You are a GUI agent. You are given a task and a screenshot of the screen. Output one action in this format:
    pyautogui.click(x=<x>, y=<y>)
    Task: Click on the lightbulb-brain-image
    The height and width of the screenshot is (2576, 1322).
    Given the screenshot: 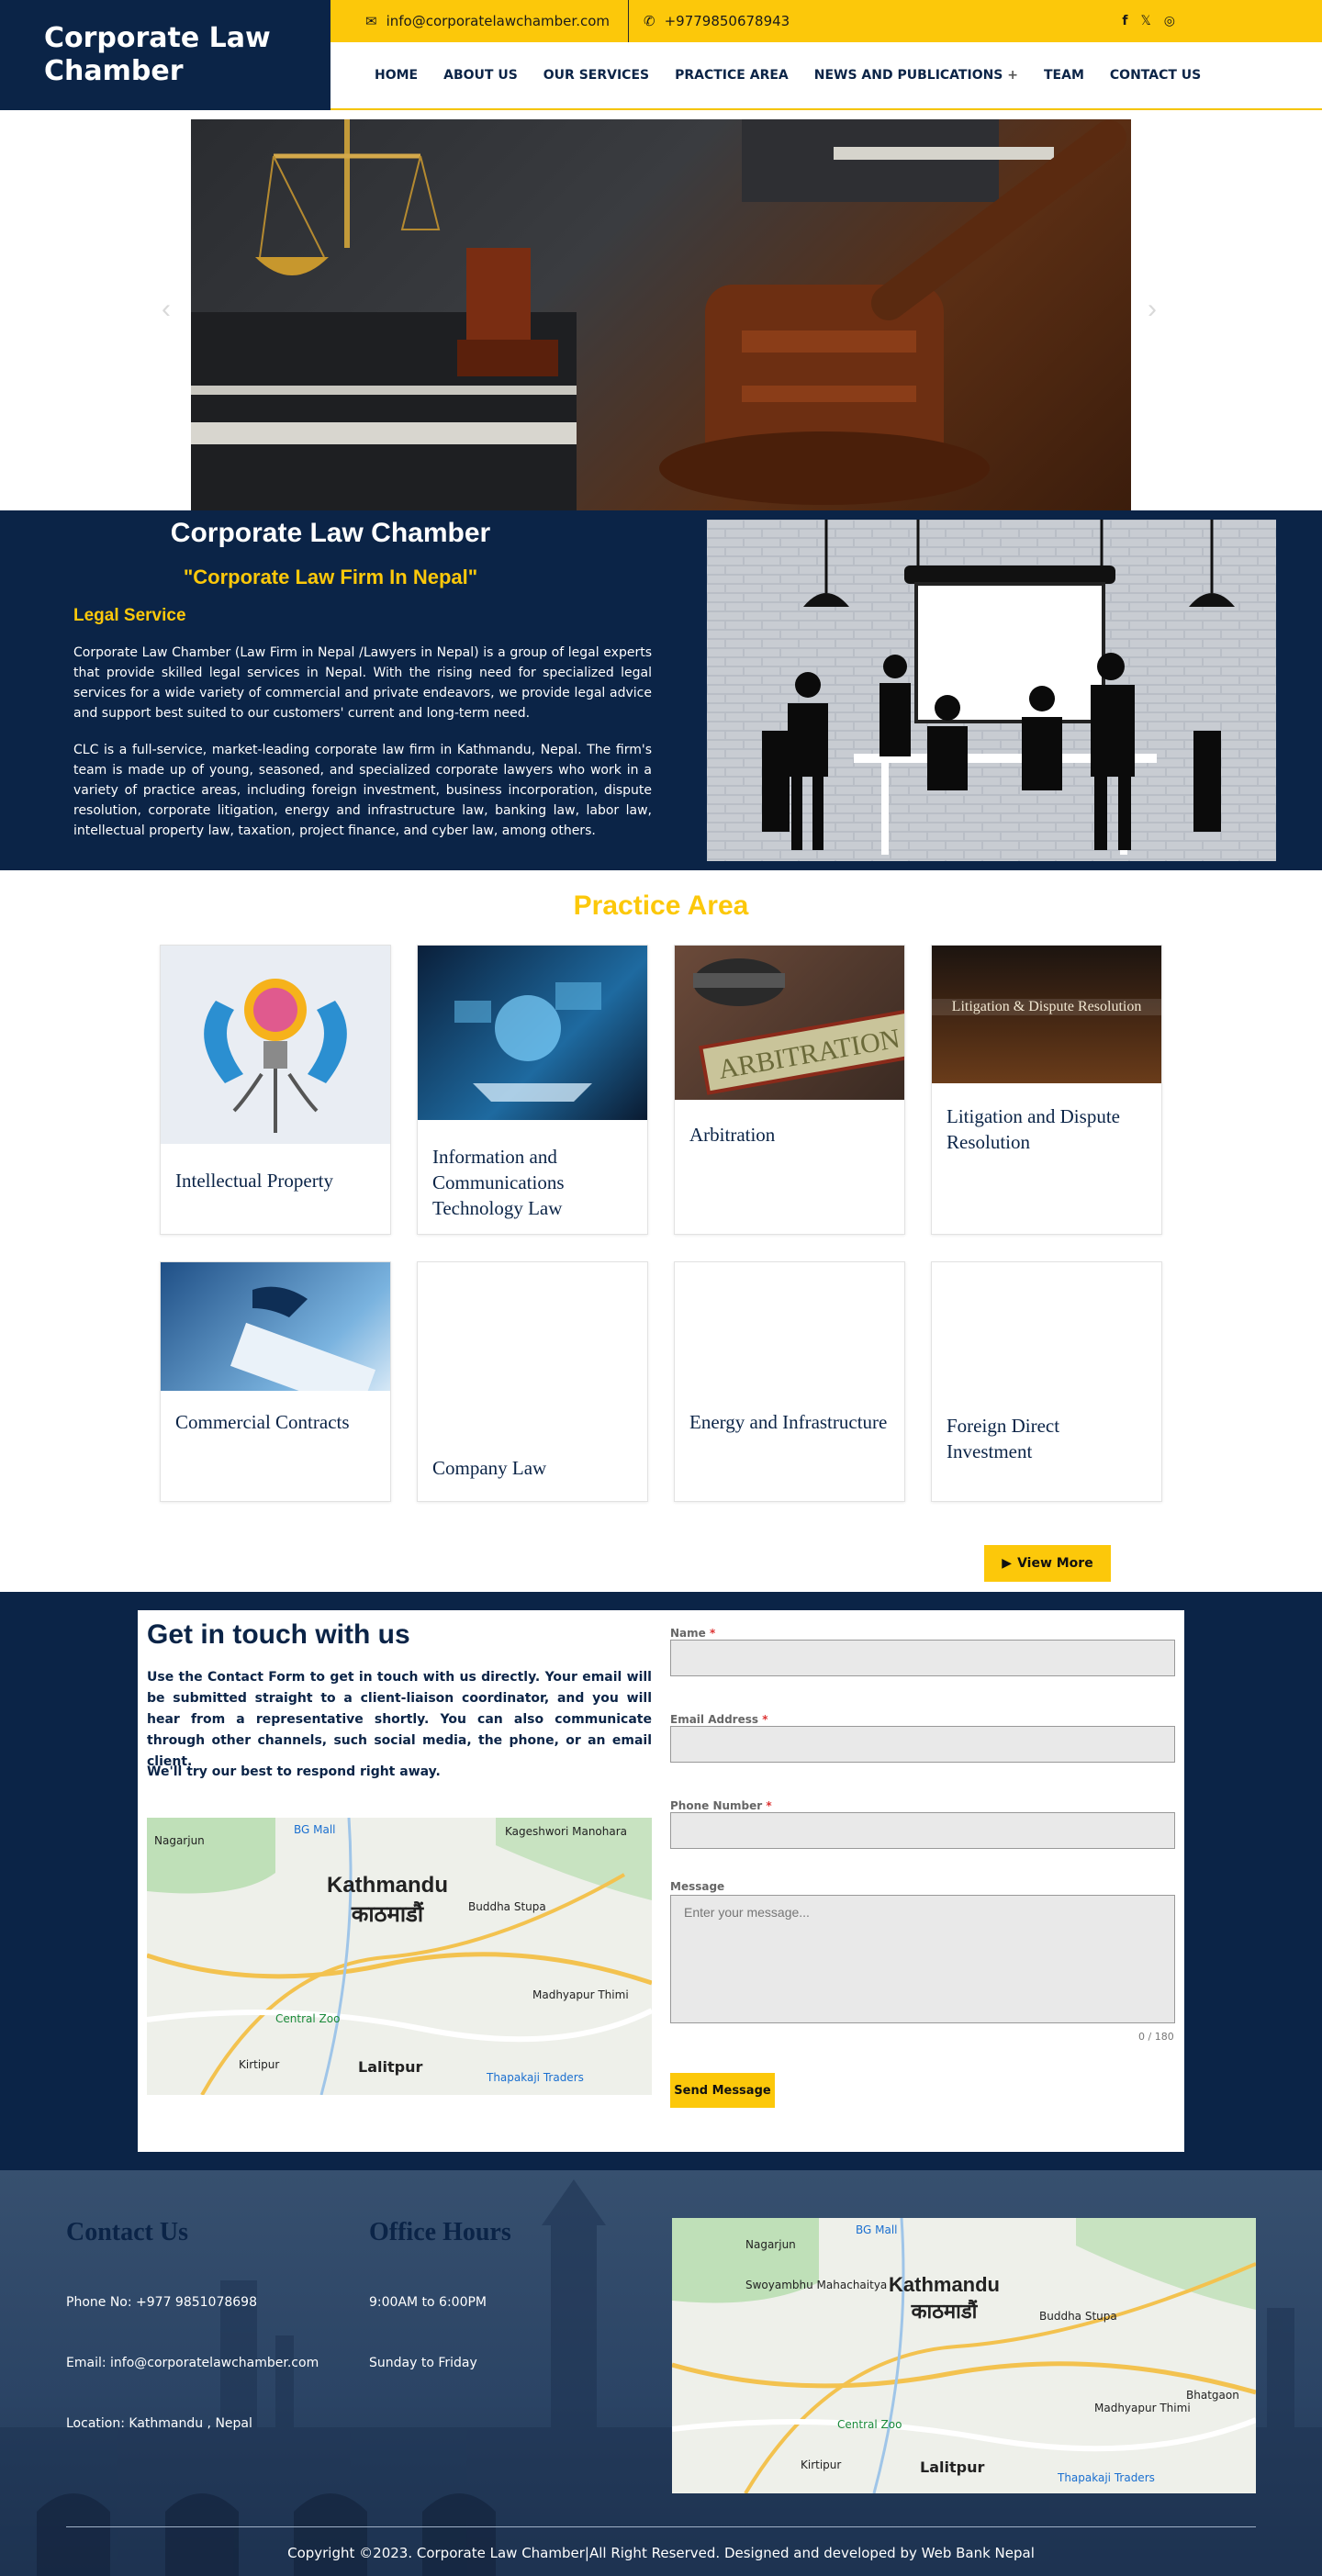 What is the action you would take?
    pyautogui.click(x=275, y=1045)
    